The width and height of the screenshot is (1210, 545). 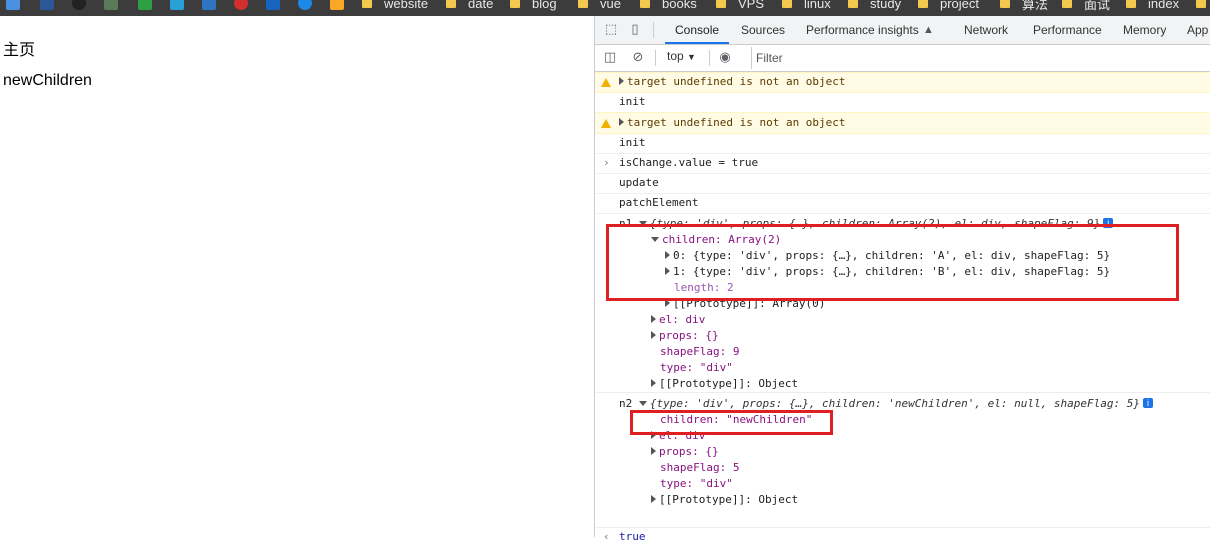 What do you see at coordinates (902, 184) in the screenshot?
I see `console-log: update` at bounding box center [902, 184].